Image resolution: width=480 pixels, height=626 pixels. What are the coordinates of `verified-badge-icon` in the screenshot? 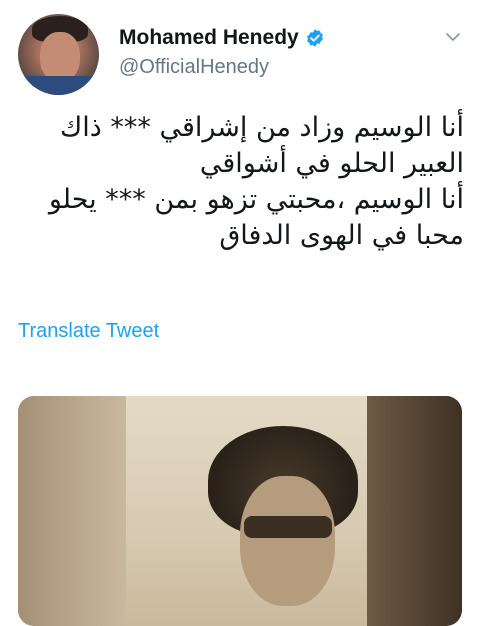 It's located at (315, 38).